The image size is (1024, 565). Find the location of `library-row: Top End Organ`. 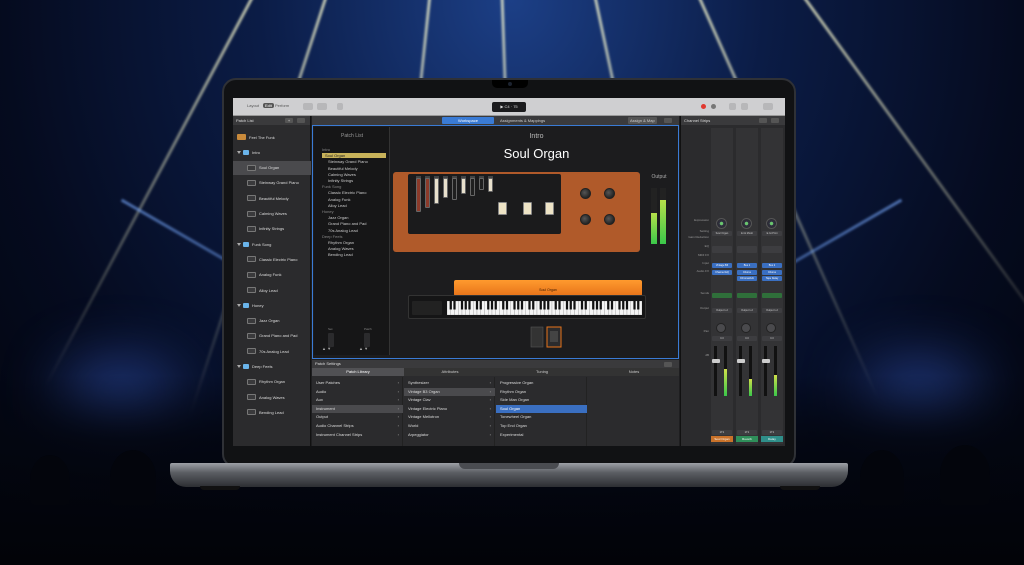

library-row: Top End Organ is located at coordinates (541, 426).